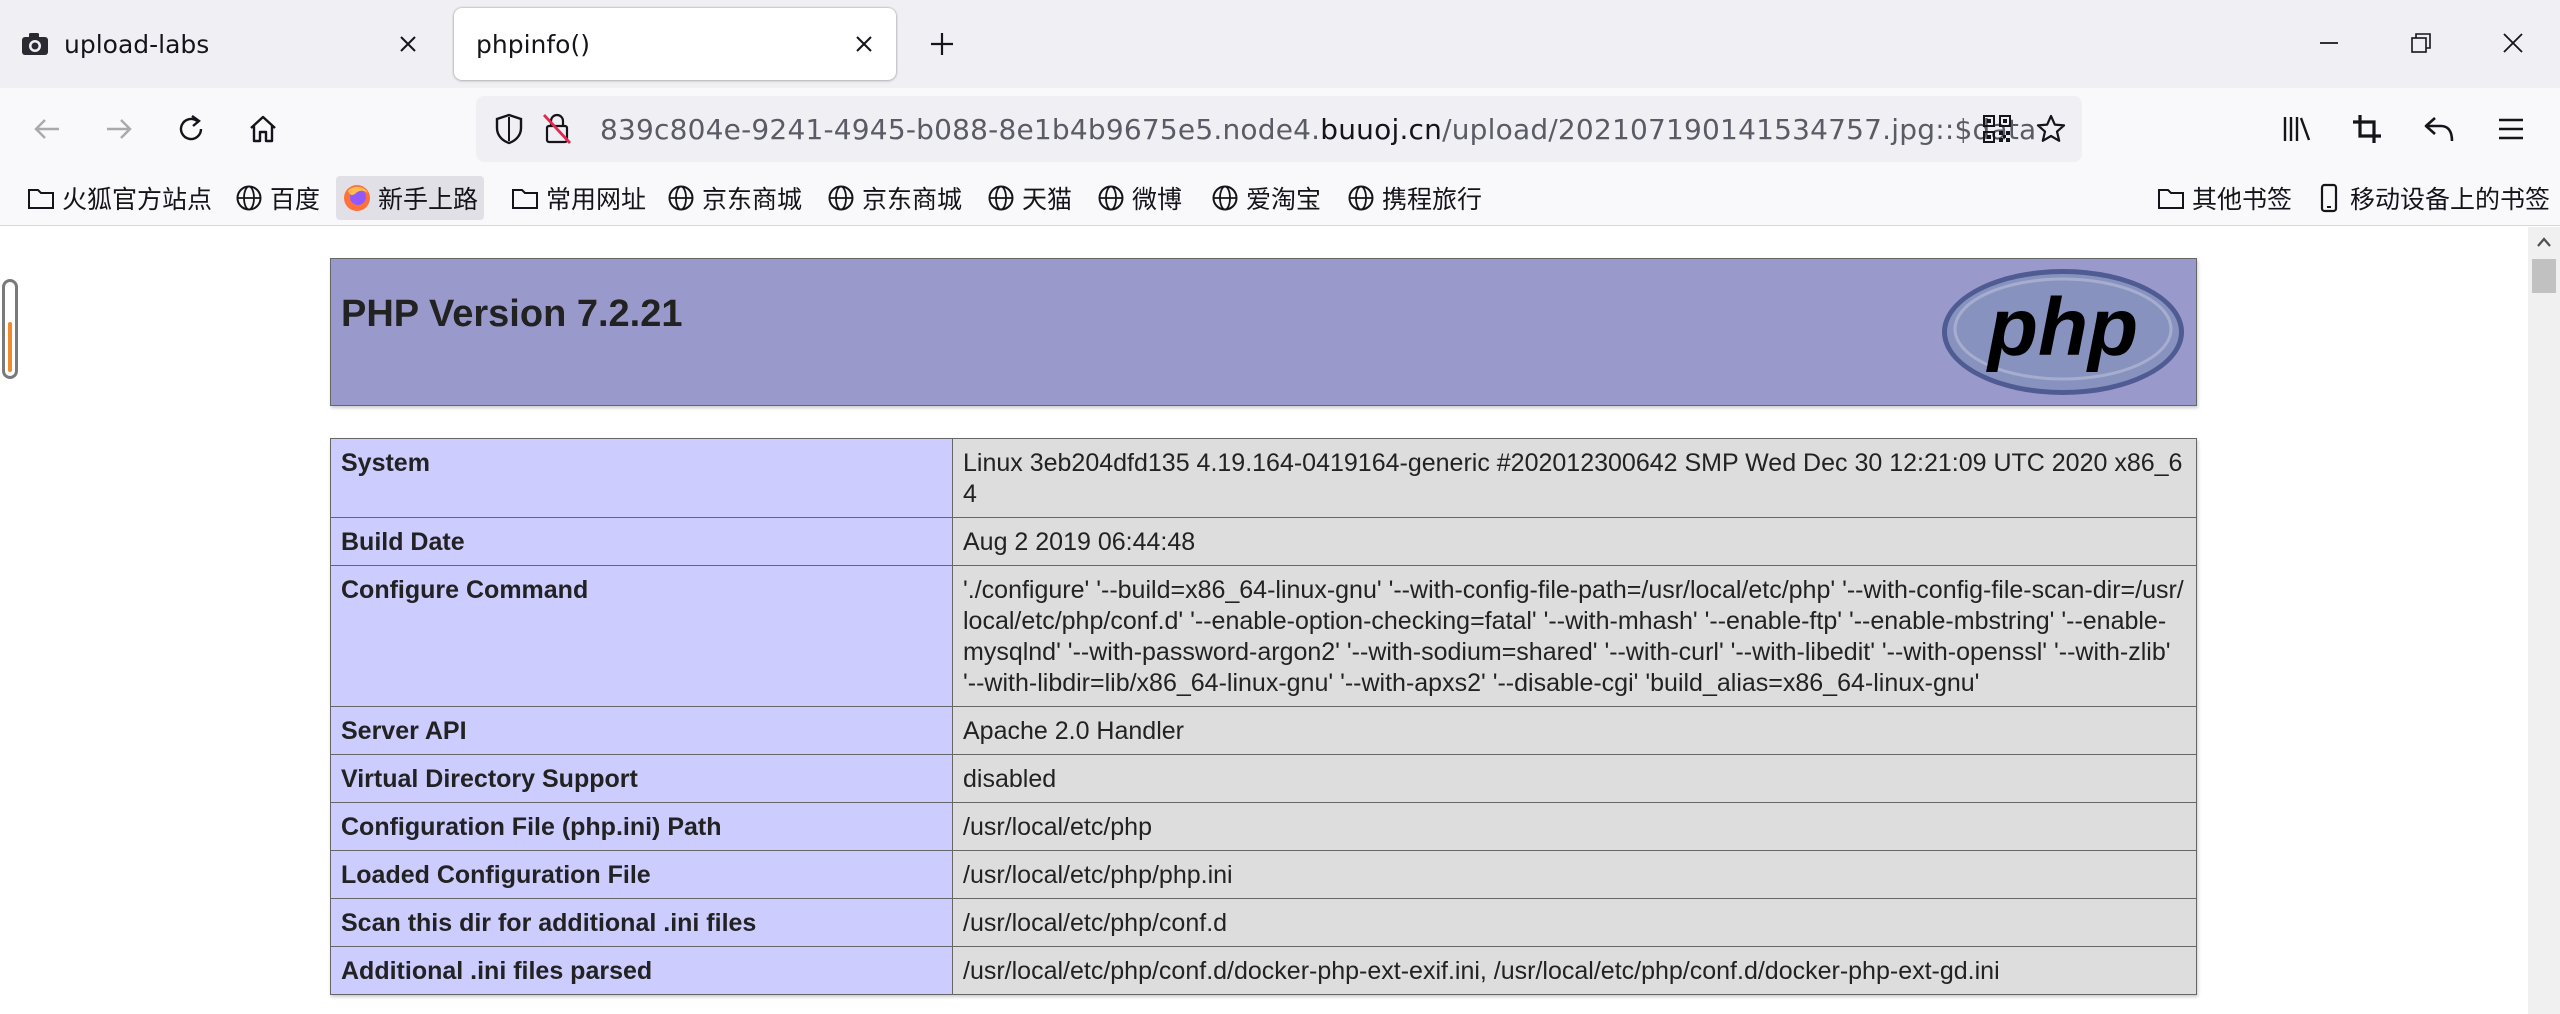  What do you see at coordinates (2062, 327) in the screenshot?
I see `php-logo-text: php` at bounding box center [2062, 327].